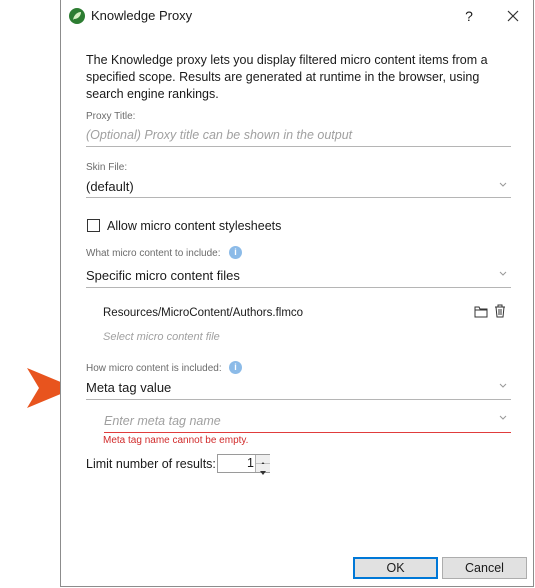 The height and width of the screenshot is (588, 535). What do you see at coordinates (500, 311) in the screenshot?
I see `trash-icon` at bounding box center [500, 311].